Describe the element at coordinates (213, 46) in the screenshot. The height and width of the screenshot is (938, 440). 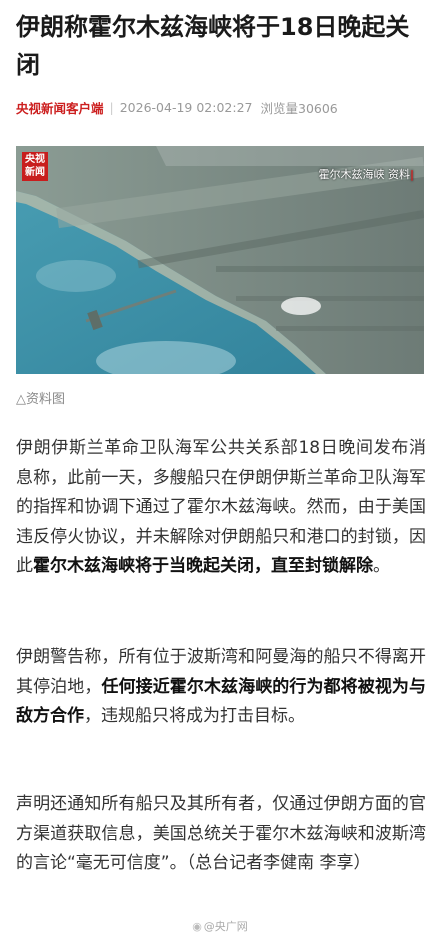
I see `article-title: 伊朗称霍尔木兹海峡将于18日晚起关闭` at that location.